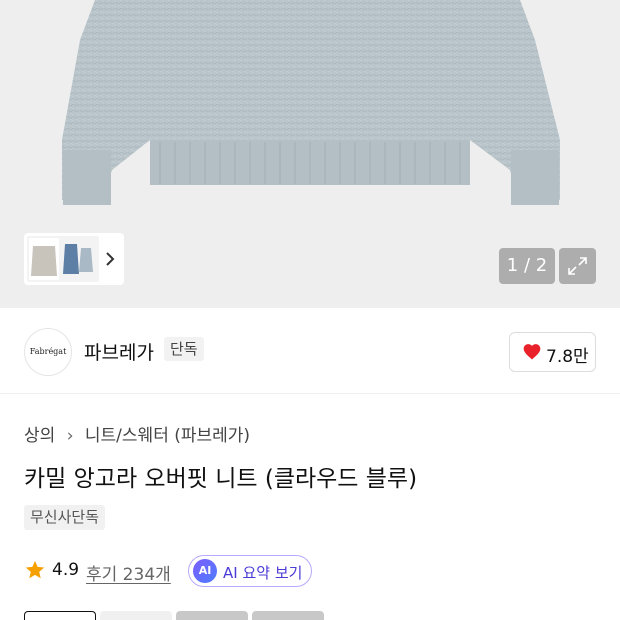 This screenshot has height=620, width=620. What do you see at coordinates (110, 259) in the screenshot?
I see `chevron-right-icon` at bounding box center [110, 259].